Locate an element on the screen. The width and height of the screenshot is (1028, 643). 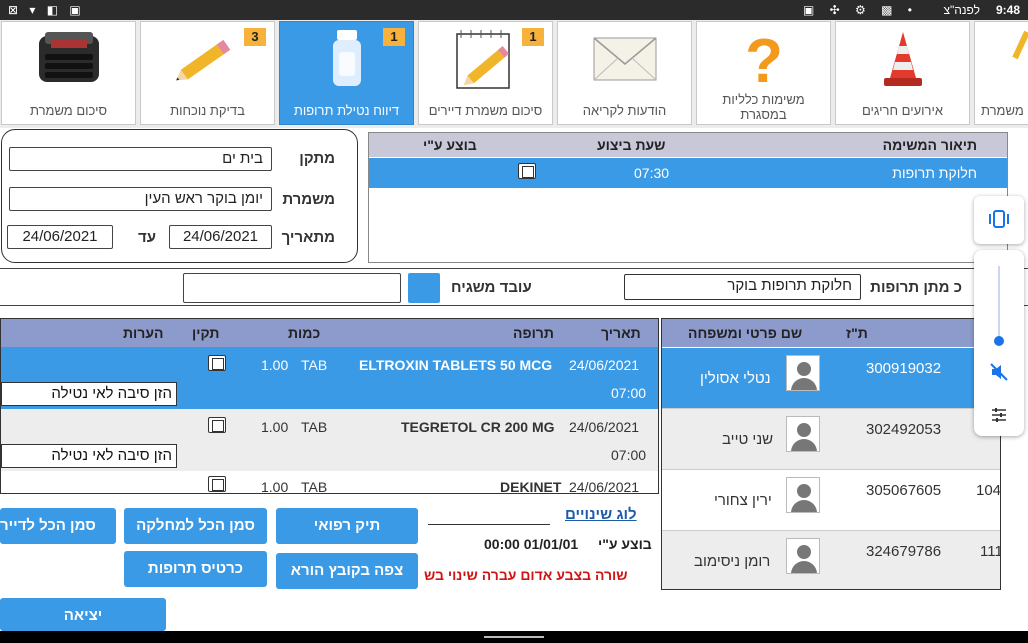
status-left-icons: ⊠ ▾ ◧ ▣ is located at coordinates (46, 10).